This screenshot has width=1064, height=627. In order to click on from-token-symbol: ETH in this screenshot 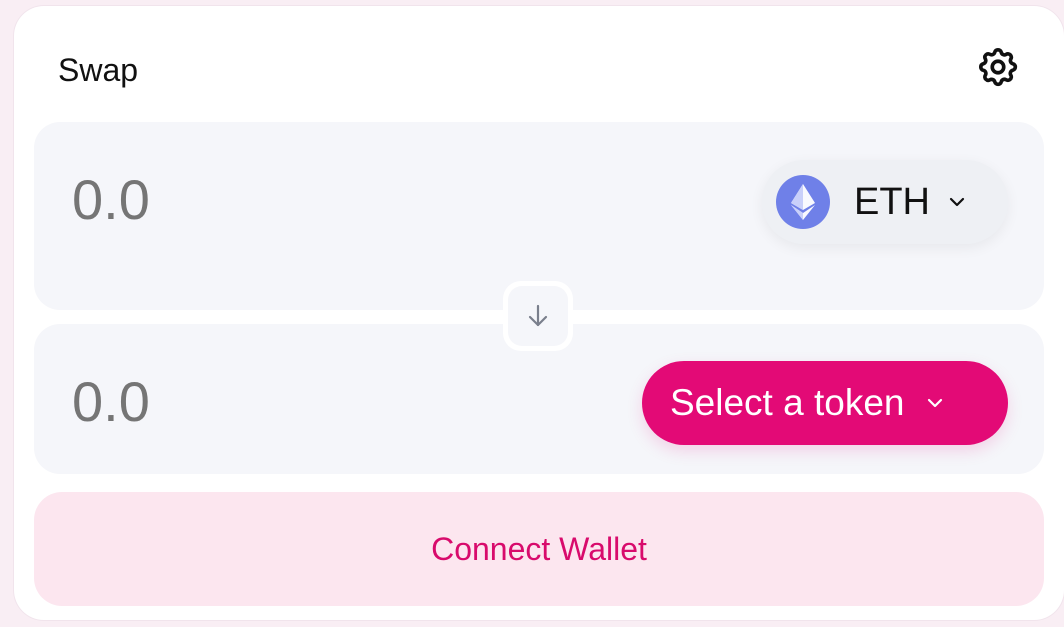, I will do `click(892, 201)`.